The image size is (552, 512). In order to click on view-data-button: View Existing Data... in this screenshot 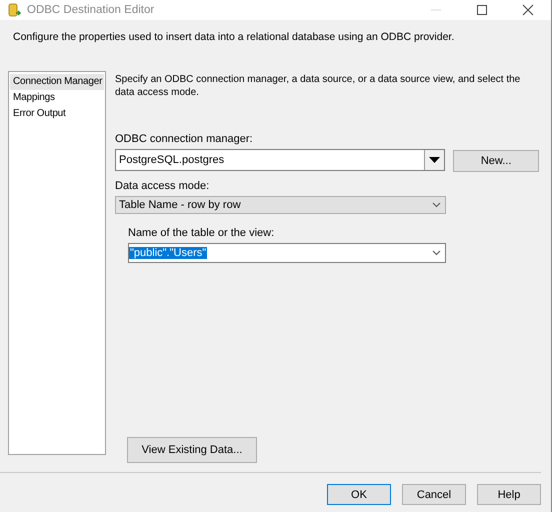, I will do `click(192, 450)`.